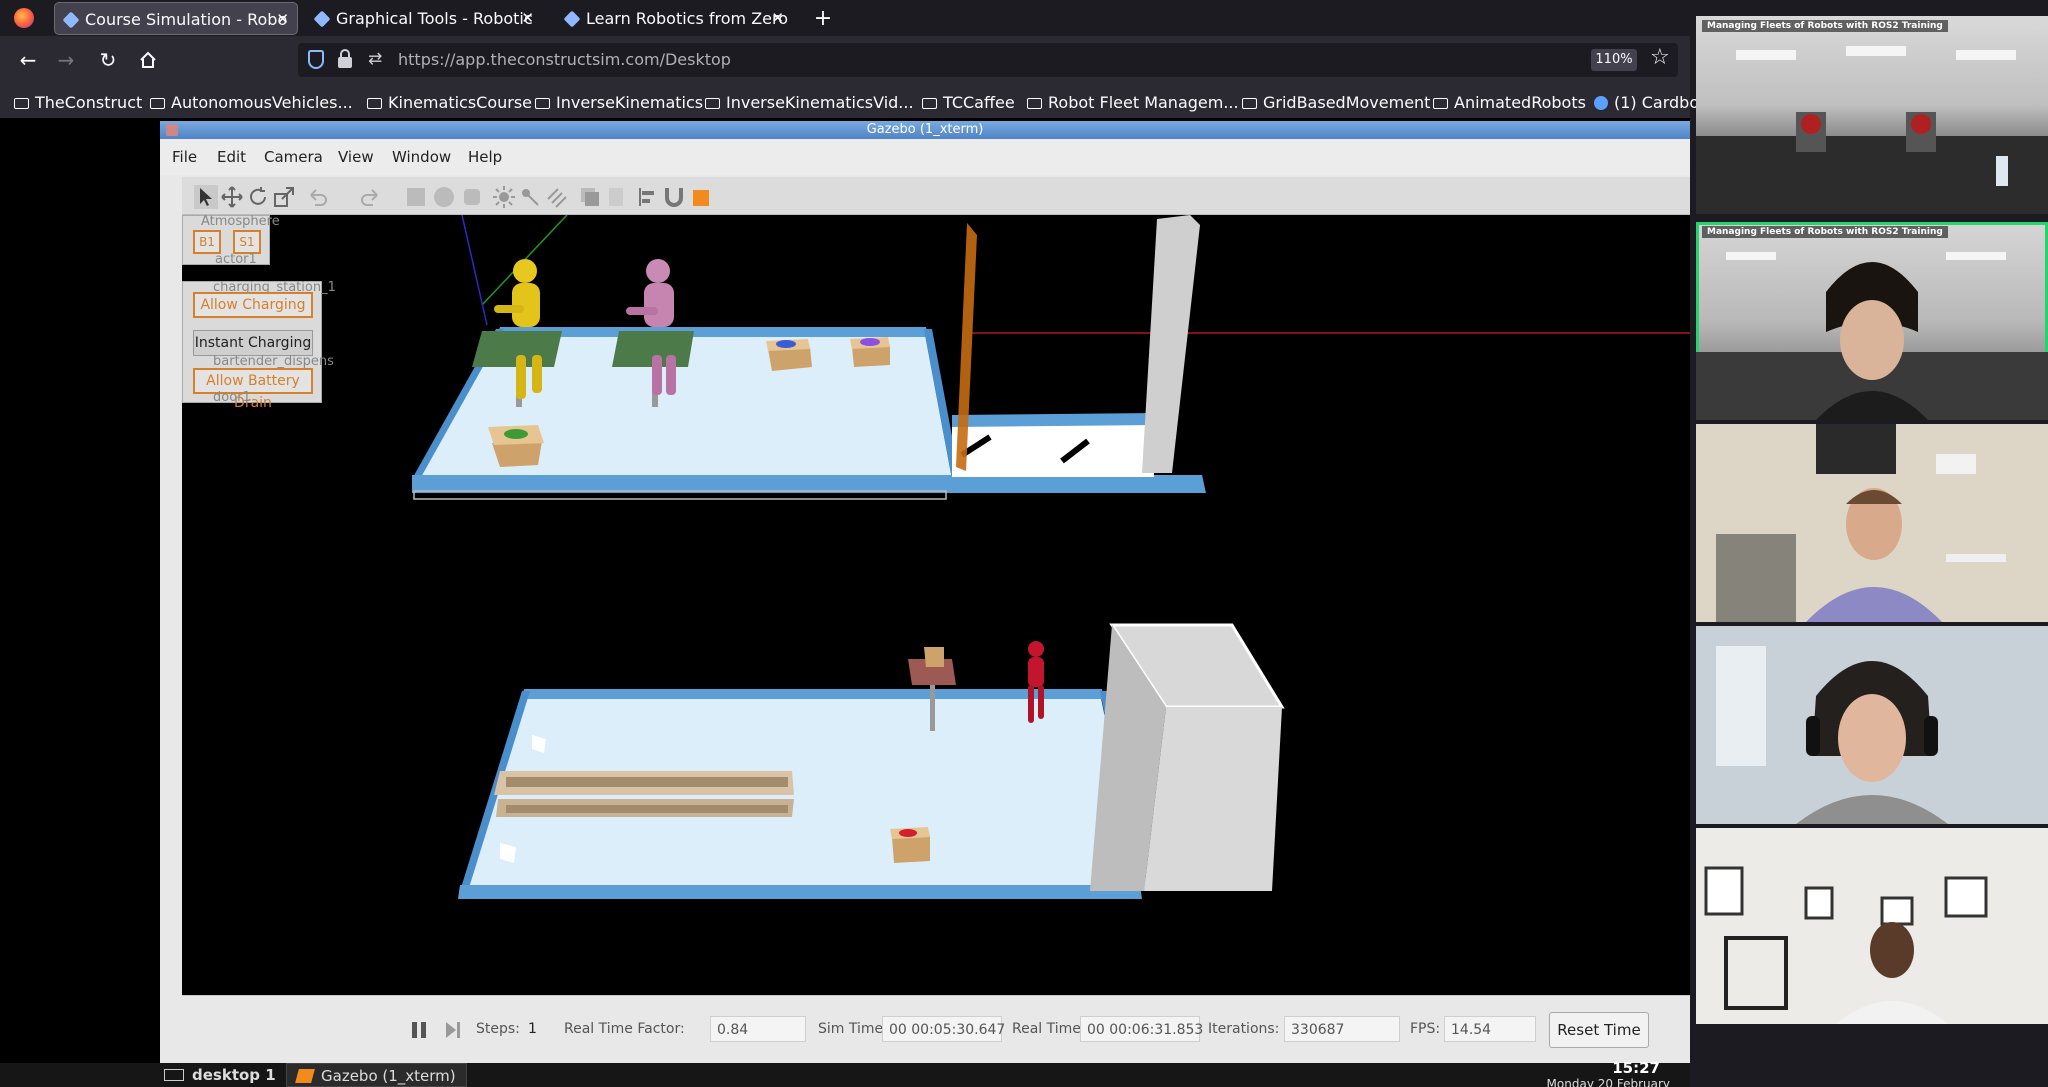 This screenshot has height=1087, width=2048. I want to click on bookmark-item: AnimatedRobots, so click(1509, 103).